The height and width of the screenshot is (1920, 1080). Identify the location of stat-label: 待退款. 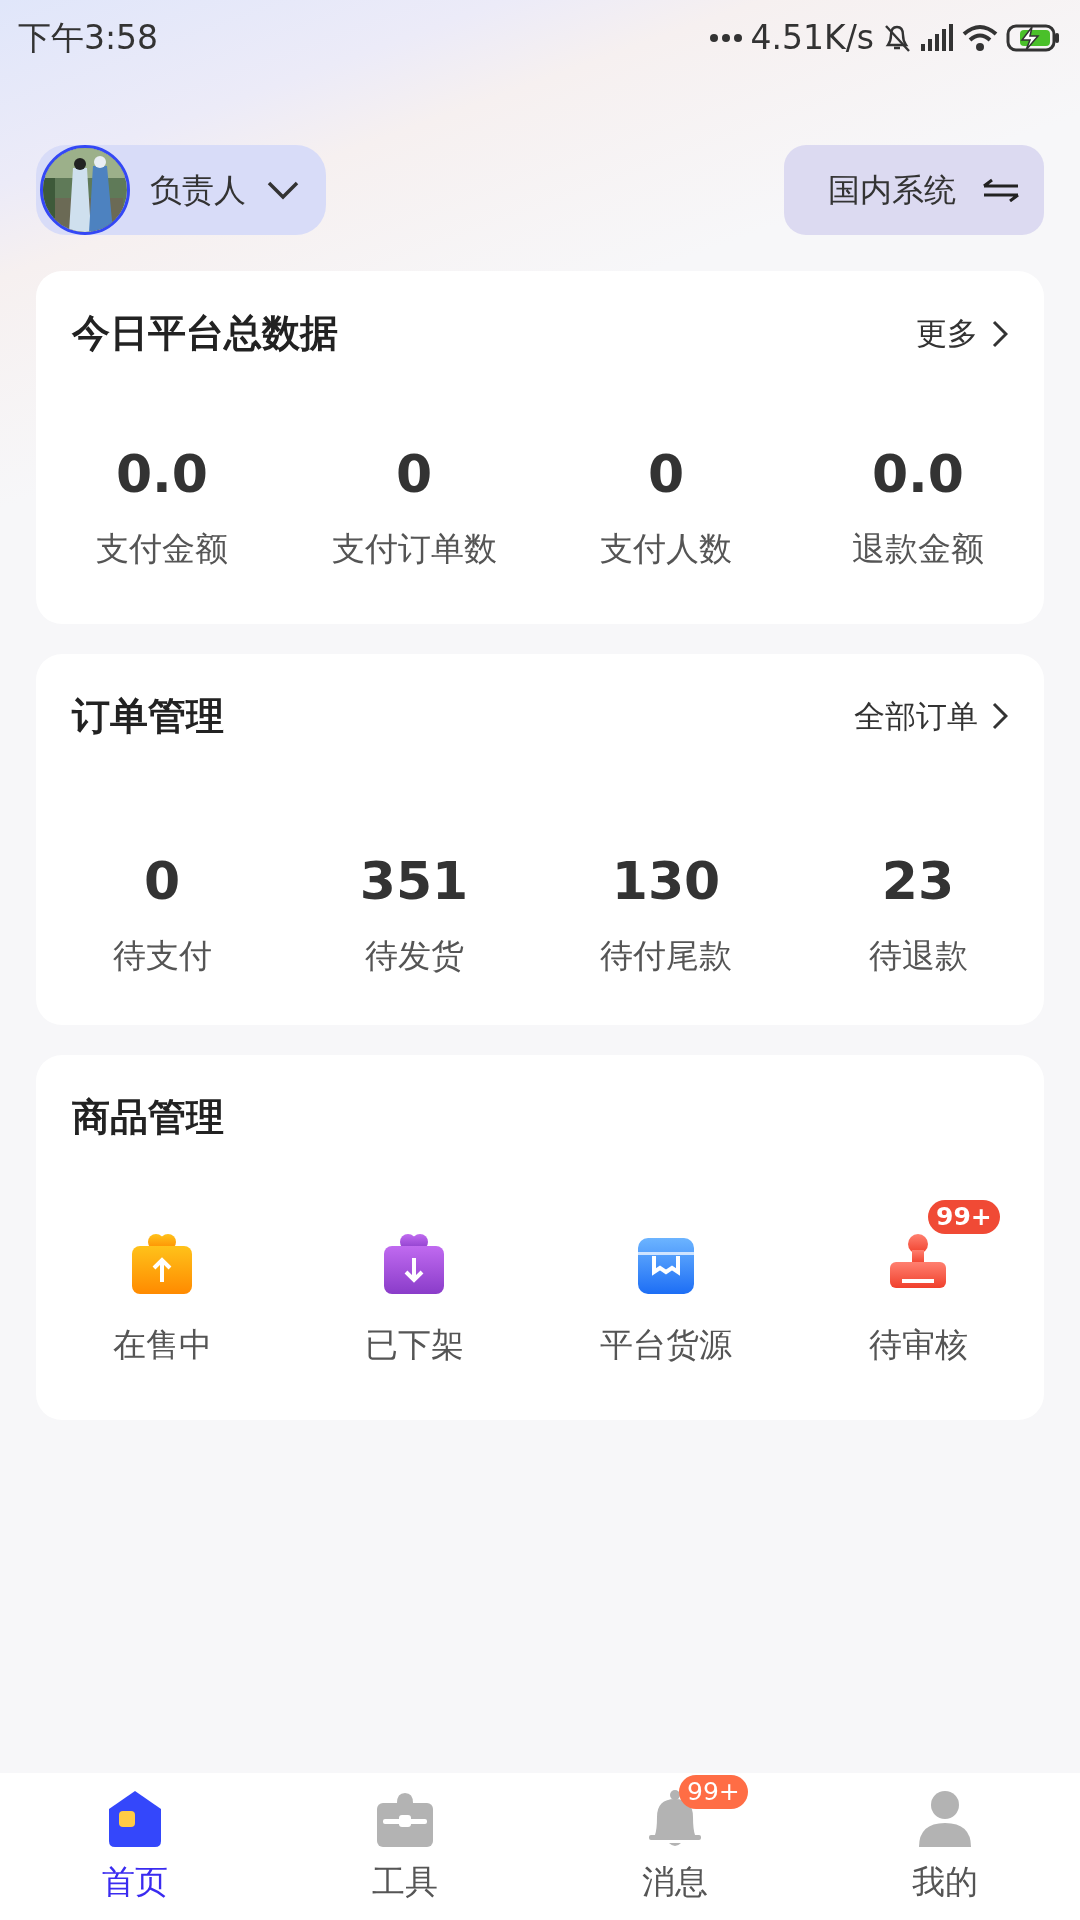
(918, 955).